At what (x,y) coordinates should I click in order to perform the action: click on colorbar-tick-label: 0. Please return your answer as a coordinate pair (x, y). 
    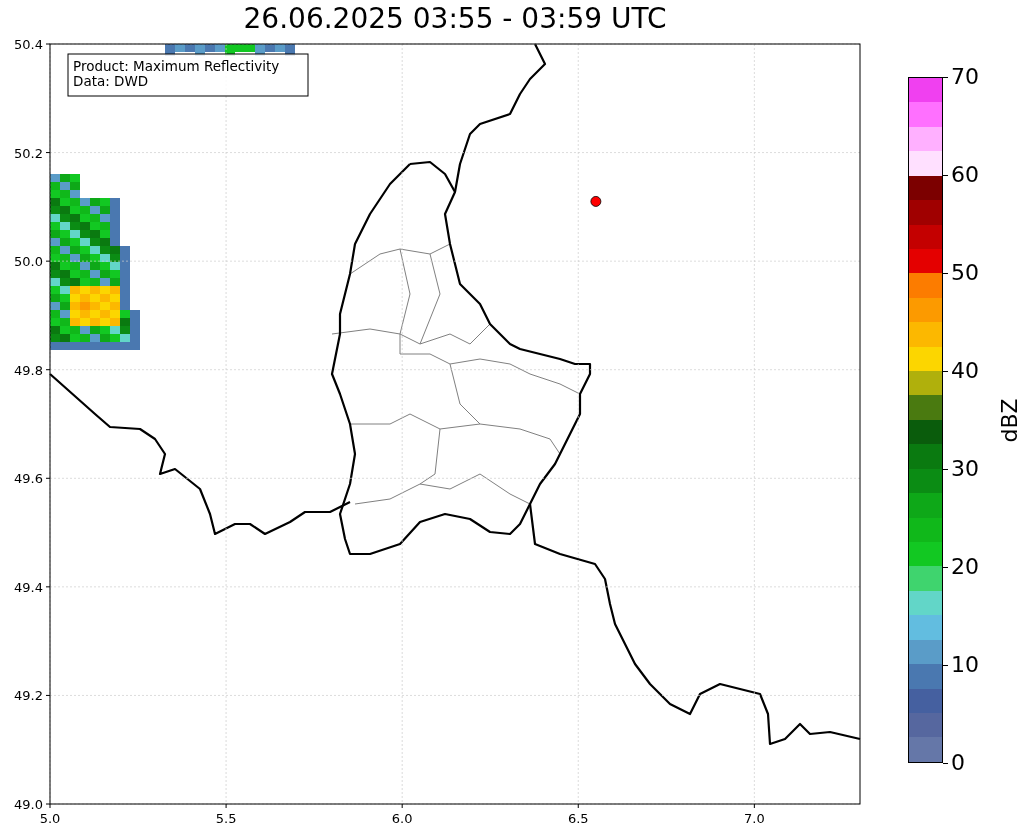
    Looking at the image, I should click on (958, 763).